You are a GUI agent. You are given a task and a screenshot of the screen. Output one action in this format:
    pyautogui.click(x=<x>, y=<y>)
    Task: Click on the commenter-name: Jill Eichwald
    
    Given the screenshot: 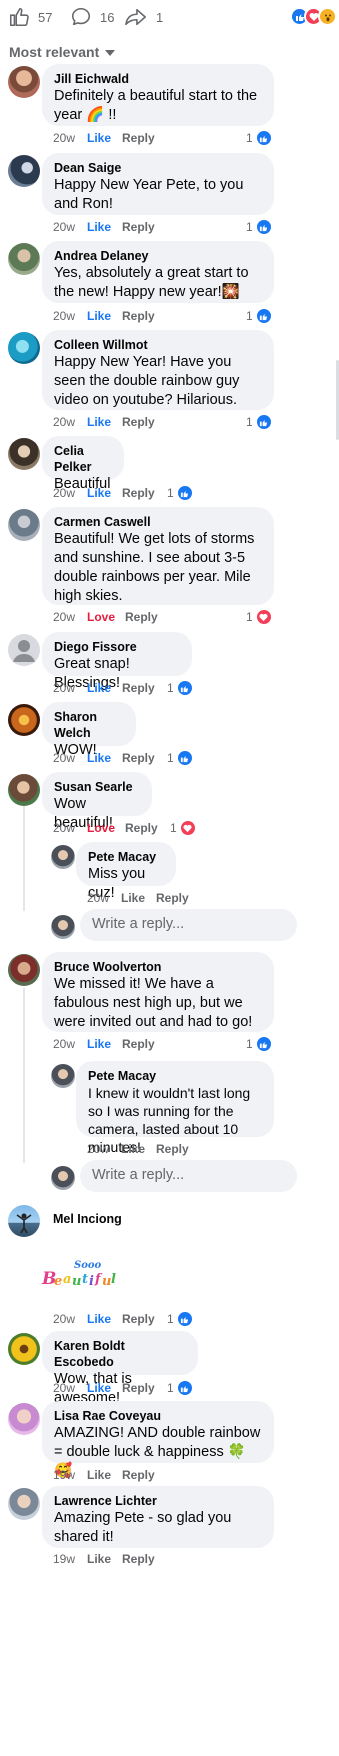 What is the action you would take?
    pyautogui.click(x=158, y=79)
    